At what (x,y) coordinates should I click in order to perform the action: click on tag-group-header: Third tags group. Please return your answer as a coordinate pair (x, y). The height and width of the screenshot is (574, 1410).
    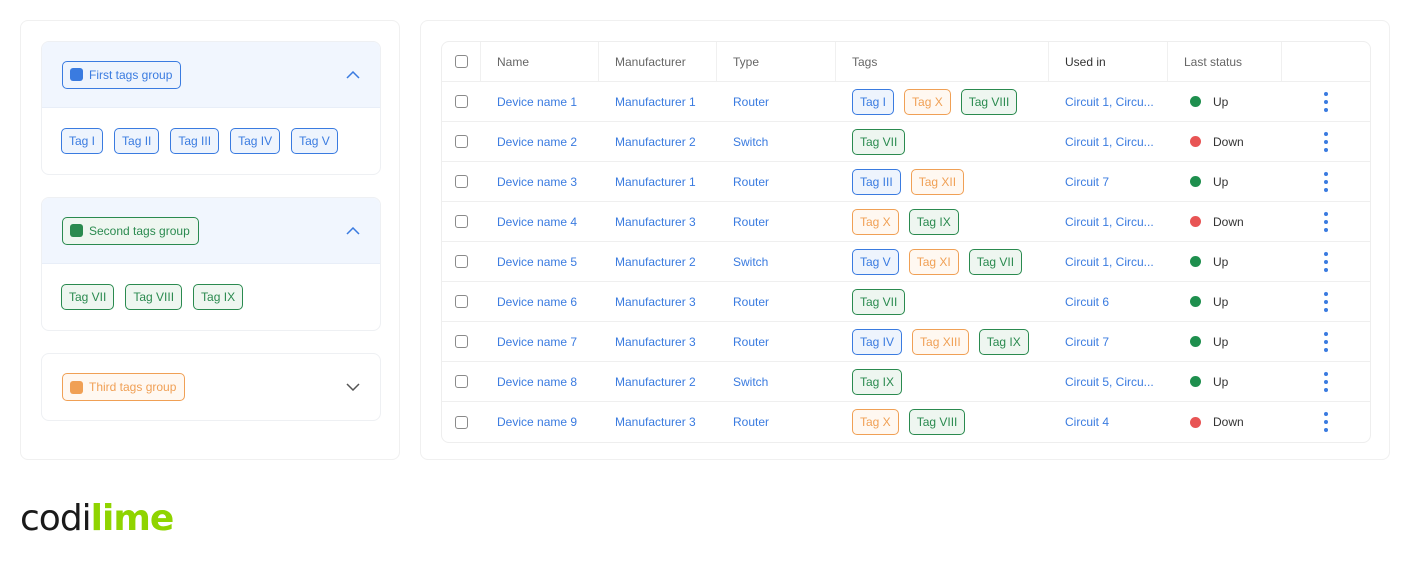
    Looking at the image, I should click on (211, 387).